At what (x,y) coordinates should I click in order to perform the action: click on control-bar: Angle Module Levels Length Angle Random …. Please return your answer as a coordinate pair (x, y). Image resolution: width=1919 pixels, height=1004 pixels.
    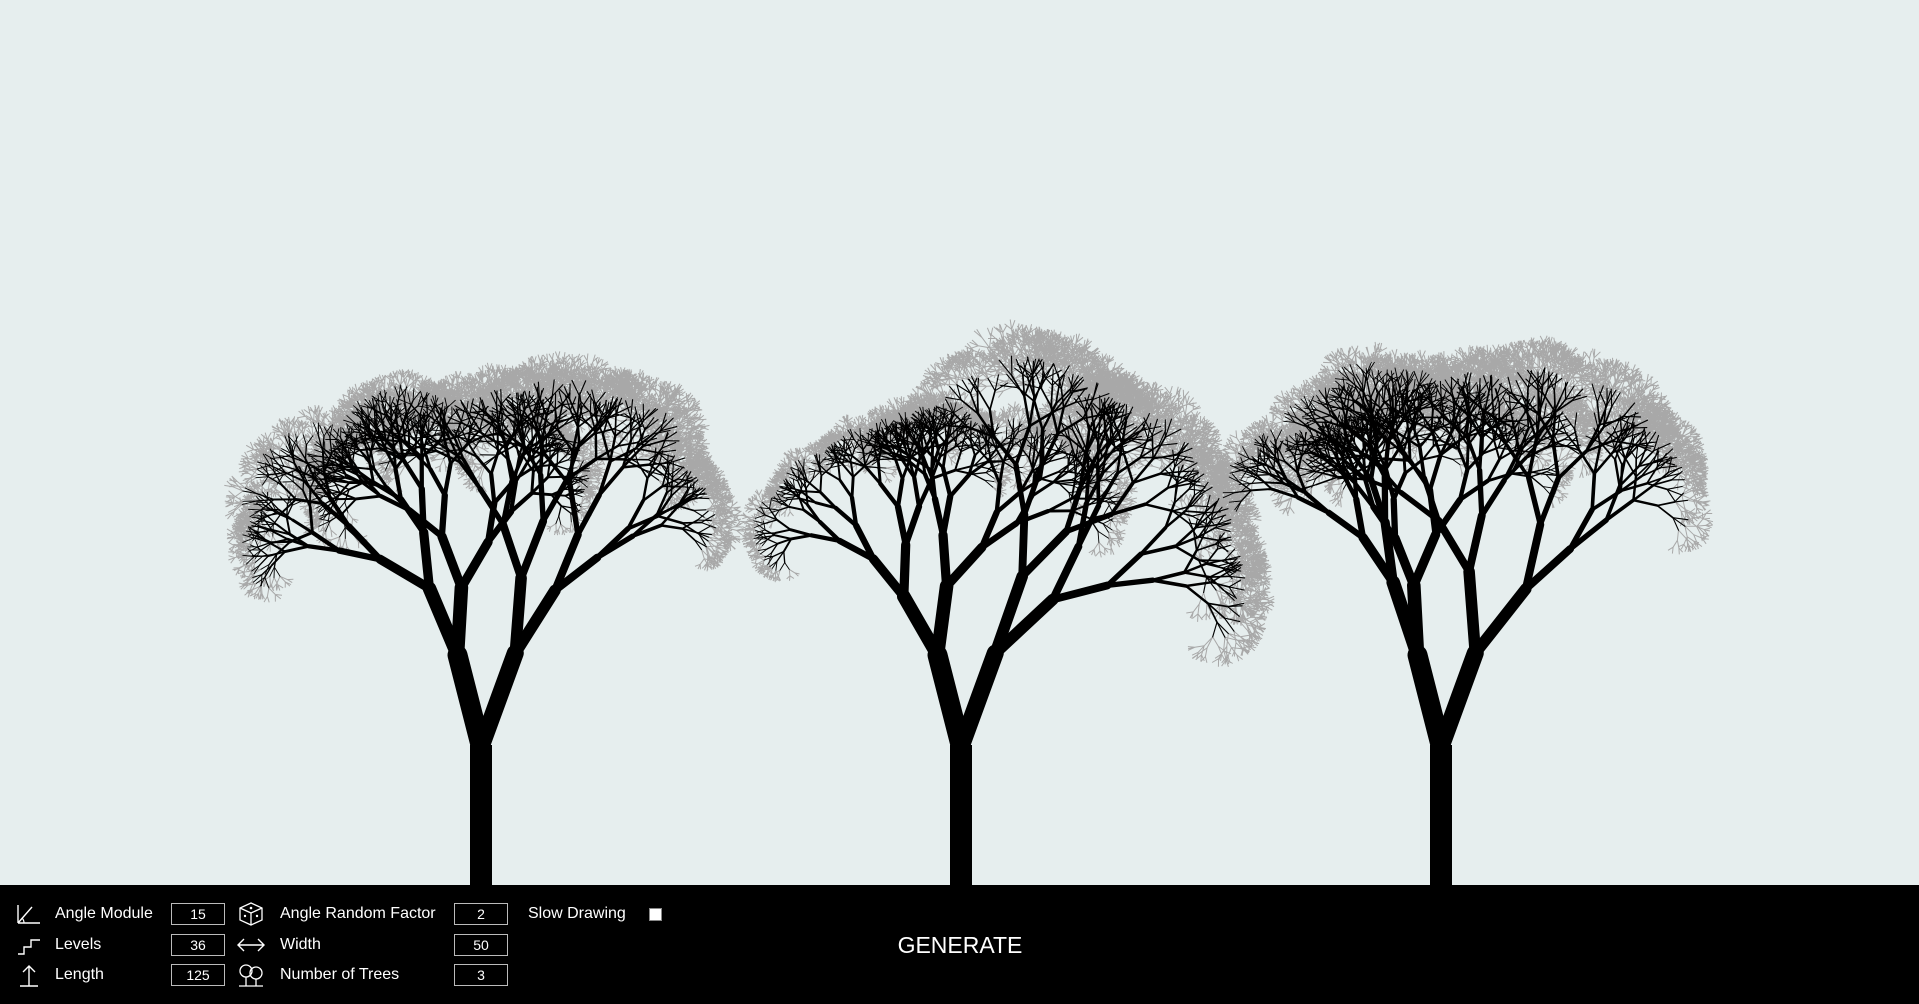
    Looking at the image, I should click on (959, 944).